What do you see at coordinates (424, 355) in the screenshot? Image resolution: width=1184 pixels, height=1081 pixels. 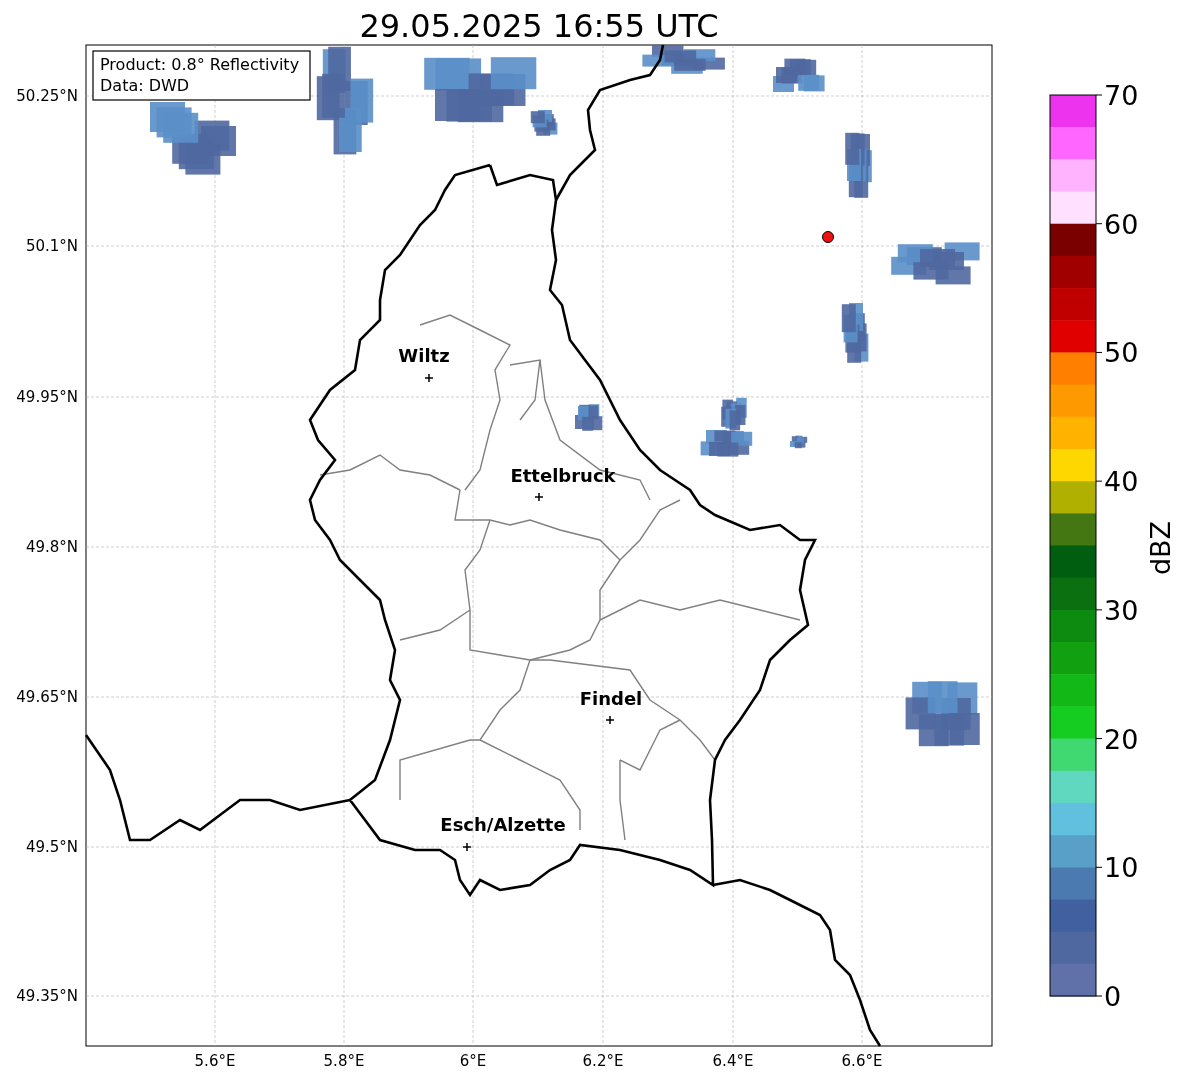 I see `city-label: Wiltz` at bounding box center [424, 355].